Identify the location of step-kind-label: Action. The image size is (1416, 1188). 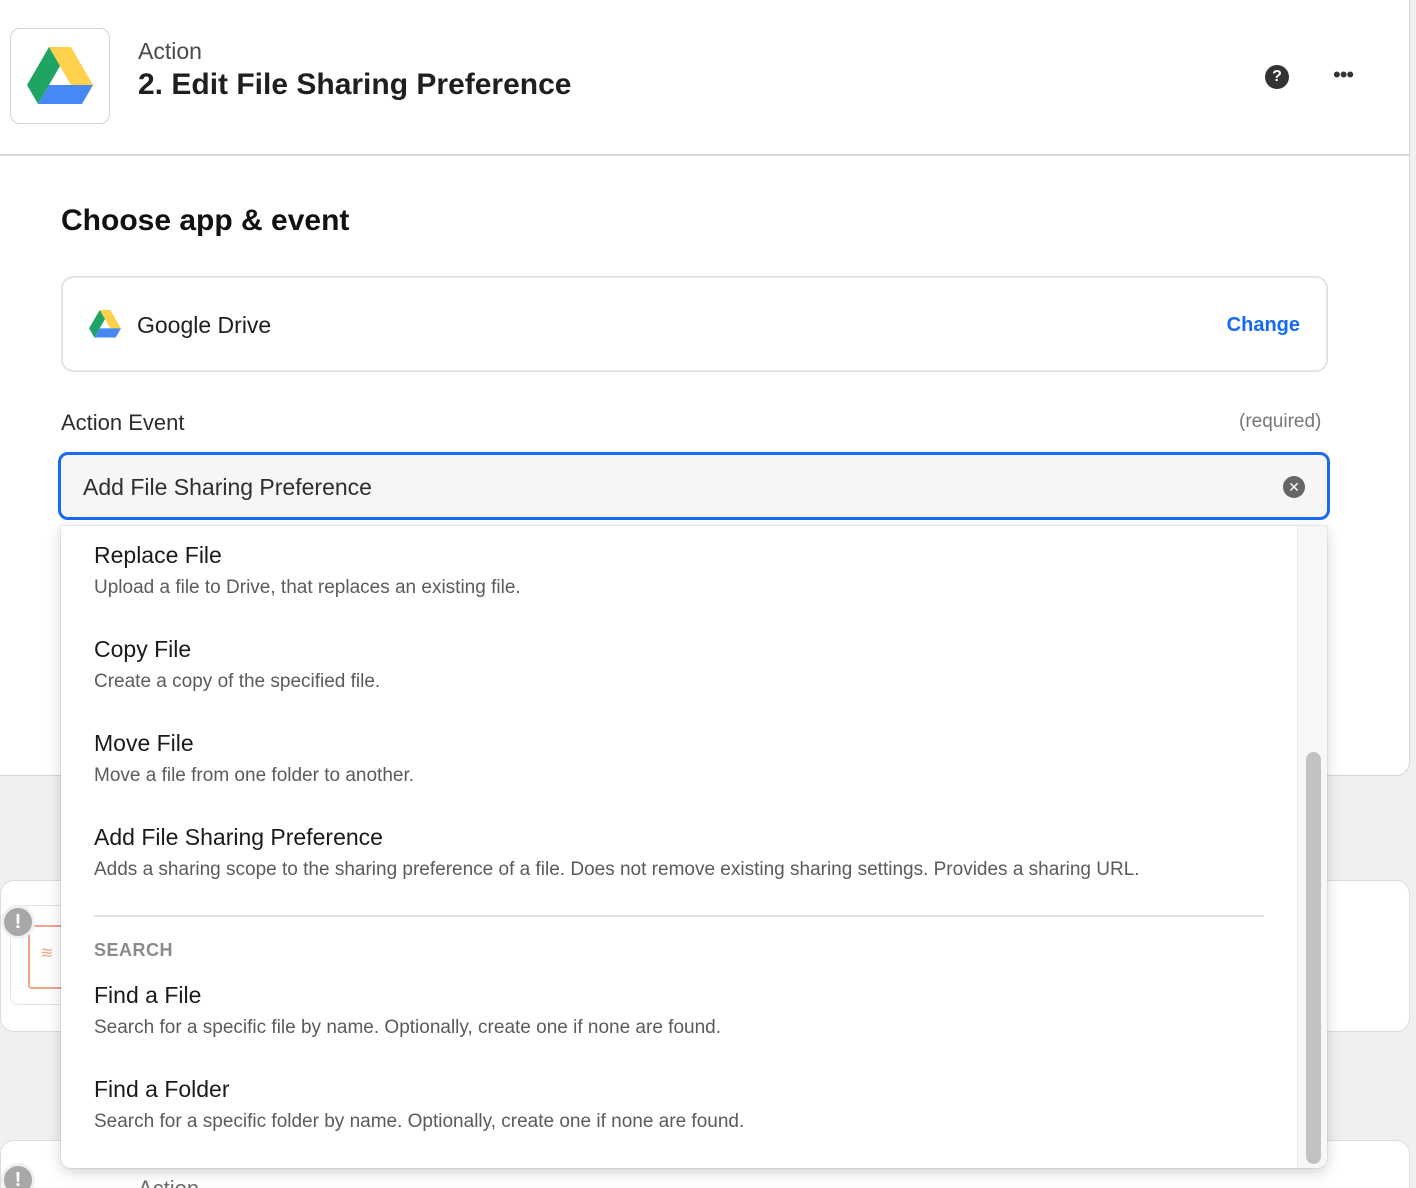
(170, 51).